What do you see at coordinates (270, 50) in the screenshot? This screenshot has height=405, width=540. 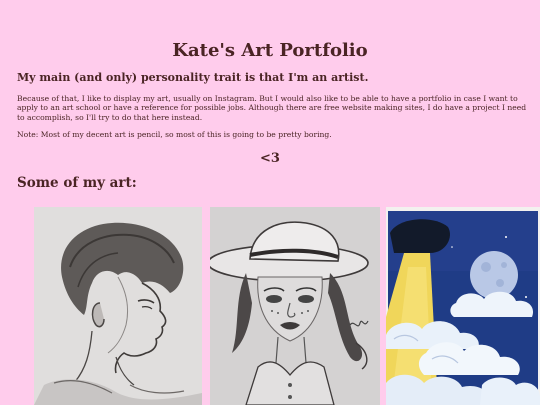 I see `page-title: Kate's Art Portfolio` at bounding box center [270, 50].